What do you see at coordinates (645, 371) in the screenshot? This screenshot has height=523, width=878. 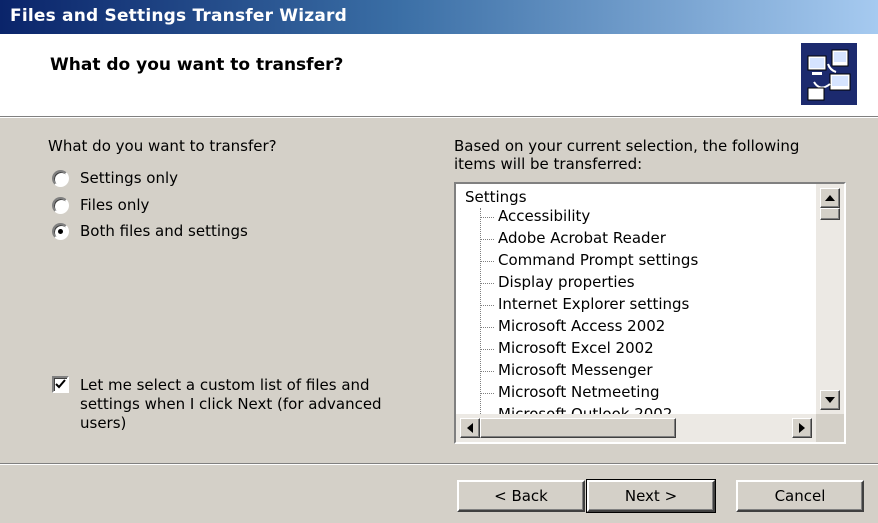 I see `tree-item: Microsoft Messenger` at bounding box center [645, 371].